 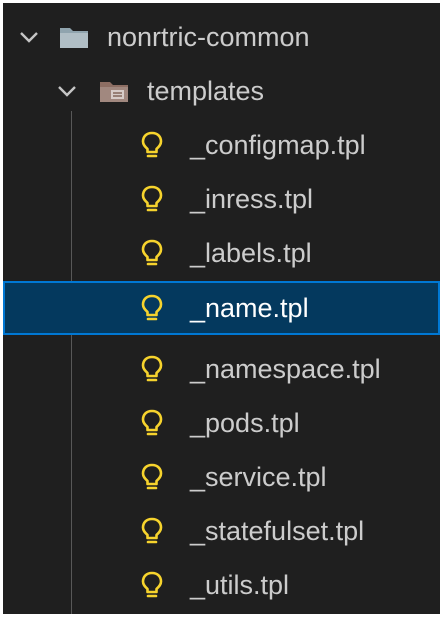 I want to click on tree-item-file: _inress.tpl, so click(x=221, y=199).